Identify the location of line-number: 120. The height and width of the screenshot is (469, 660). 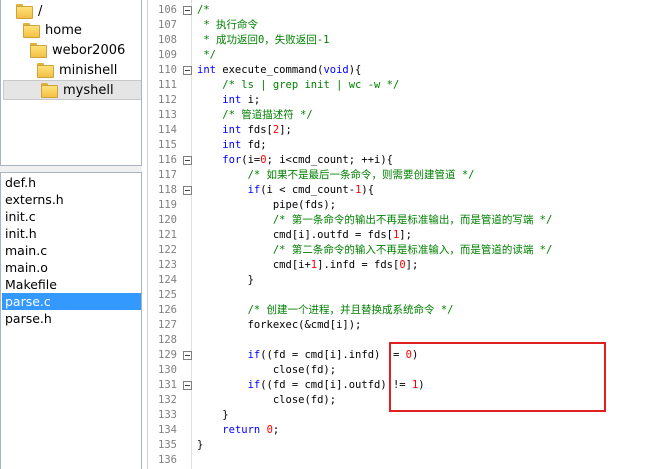
(167, 220).